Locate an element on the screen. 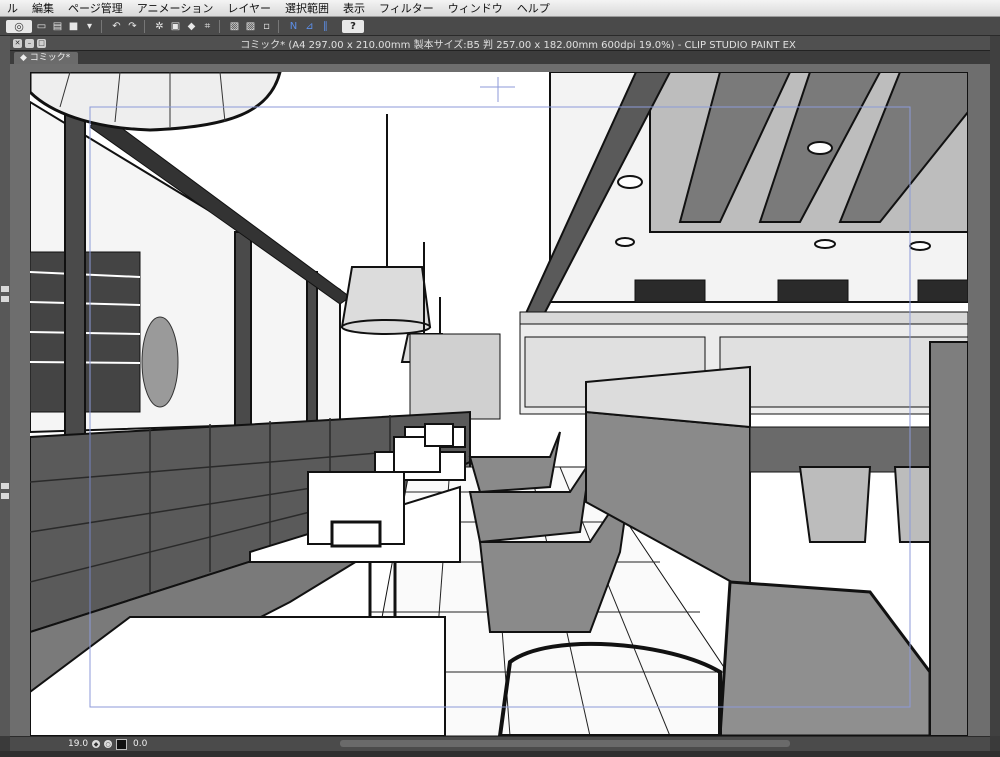  document-tab-bar: ◆ コミック* is located at coordinates (500, 57).